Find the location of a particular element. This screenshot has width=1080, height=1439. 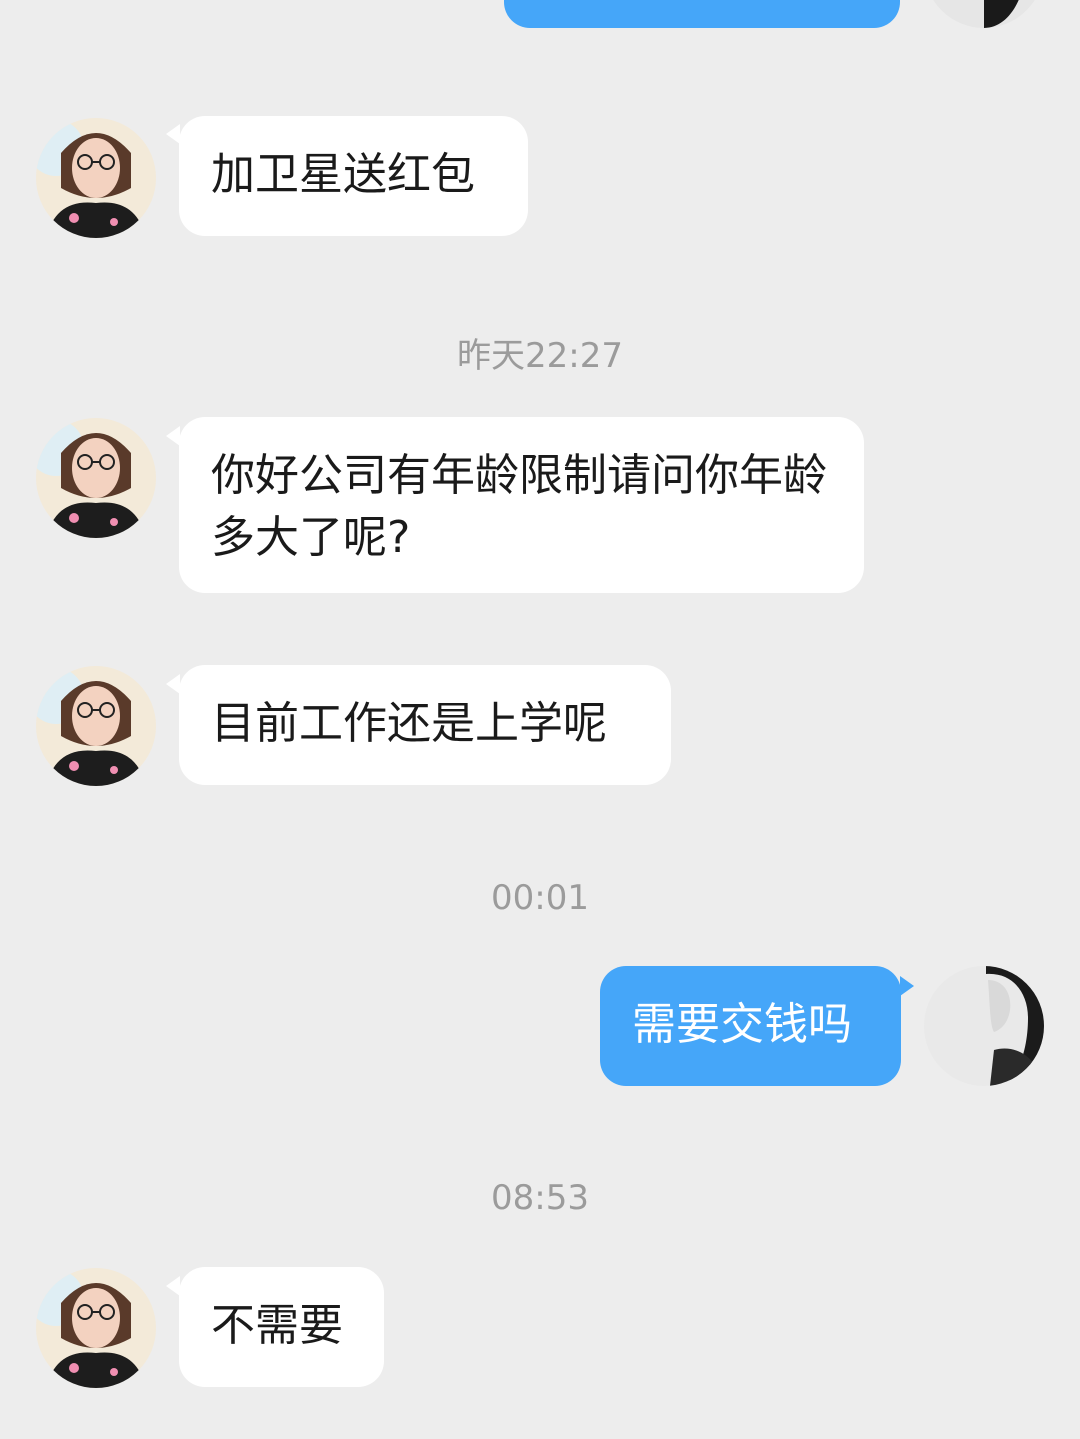

message-bubble-incoming: 不需要 is located at coordinates (281, 1327).